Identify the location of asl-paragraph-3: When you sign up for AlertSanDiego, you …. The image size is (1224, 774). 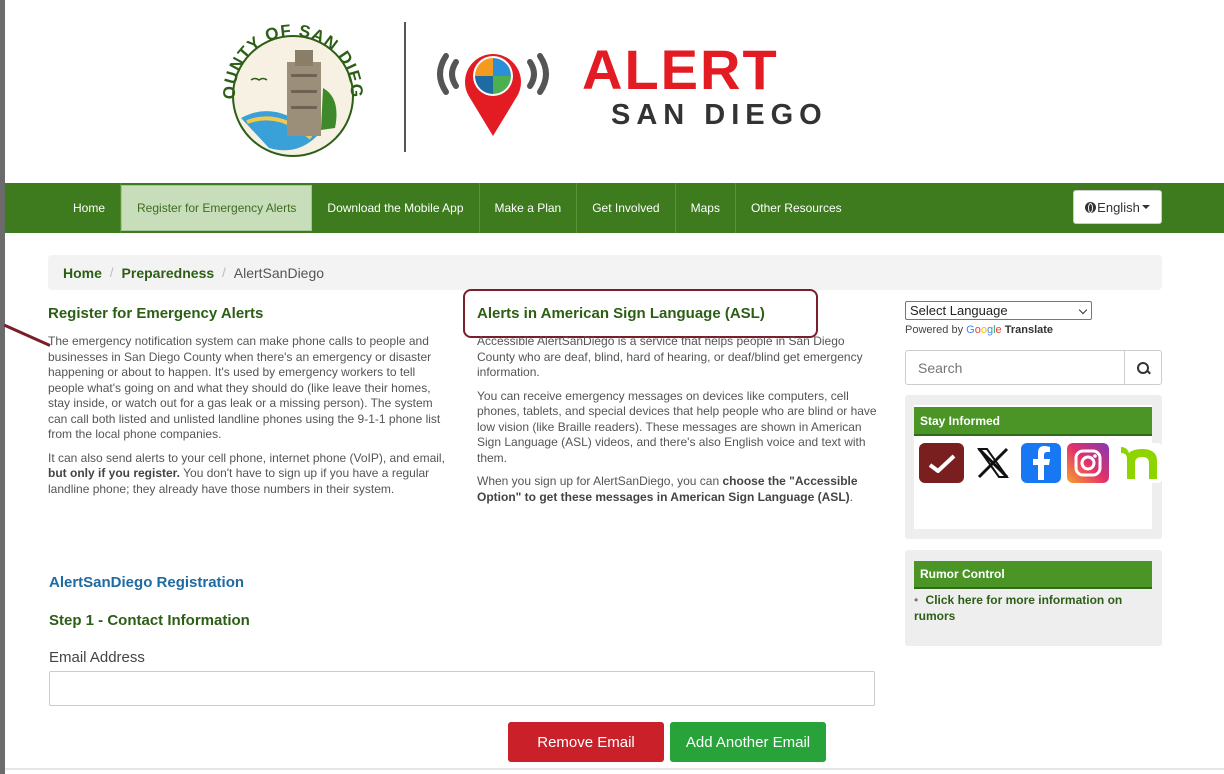
(677, 489).